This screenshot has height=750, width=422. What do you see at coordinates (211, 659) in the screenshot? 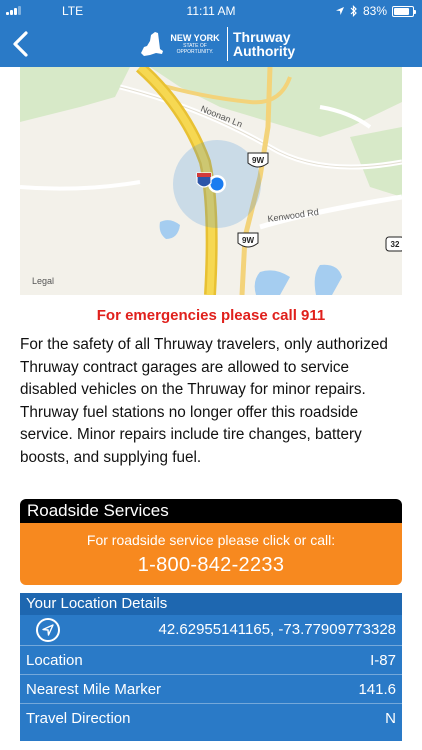
I see `detail-row-location: Location I-87` at bounding box center [211, 659].